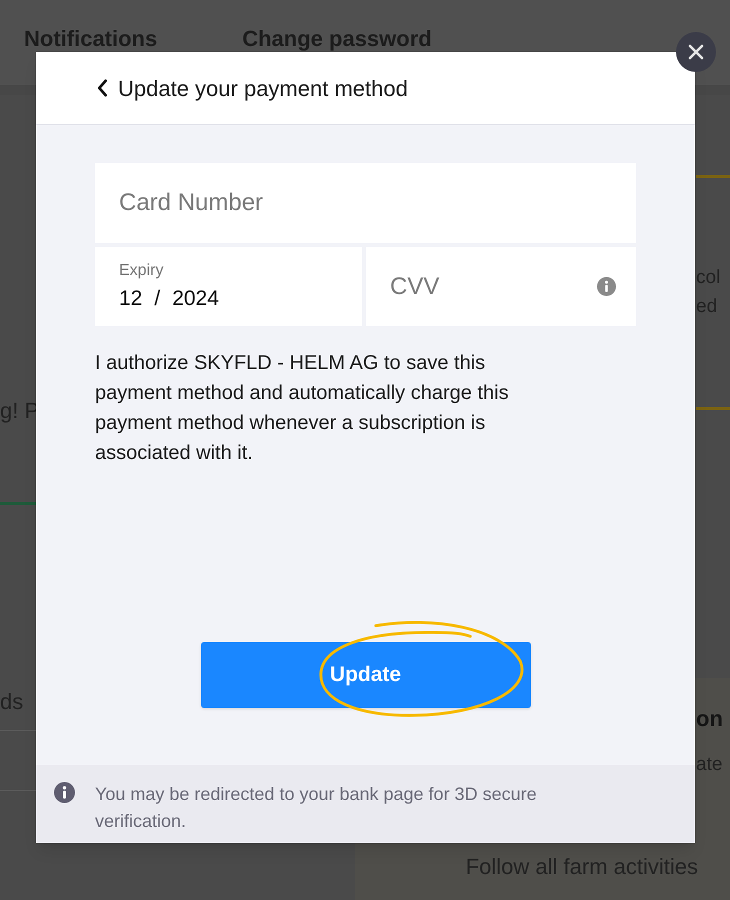 The width and height of the screenshot is (730, 900). Describe the element at coordinates (141, 270) in the screenshot. I see `expiry-label: Expiry` at that location.